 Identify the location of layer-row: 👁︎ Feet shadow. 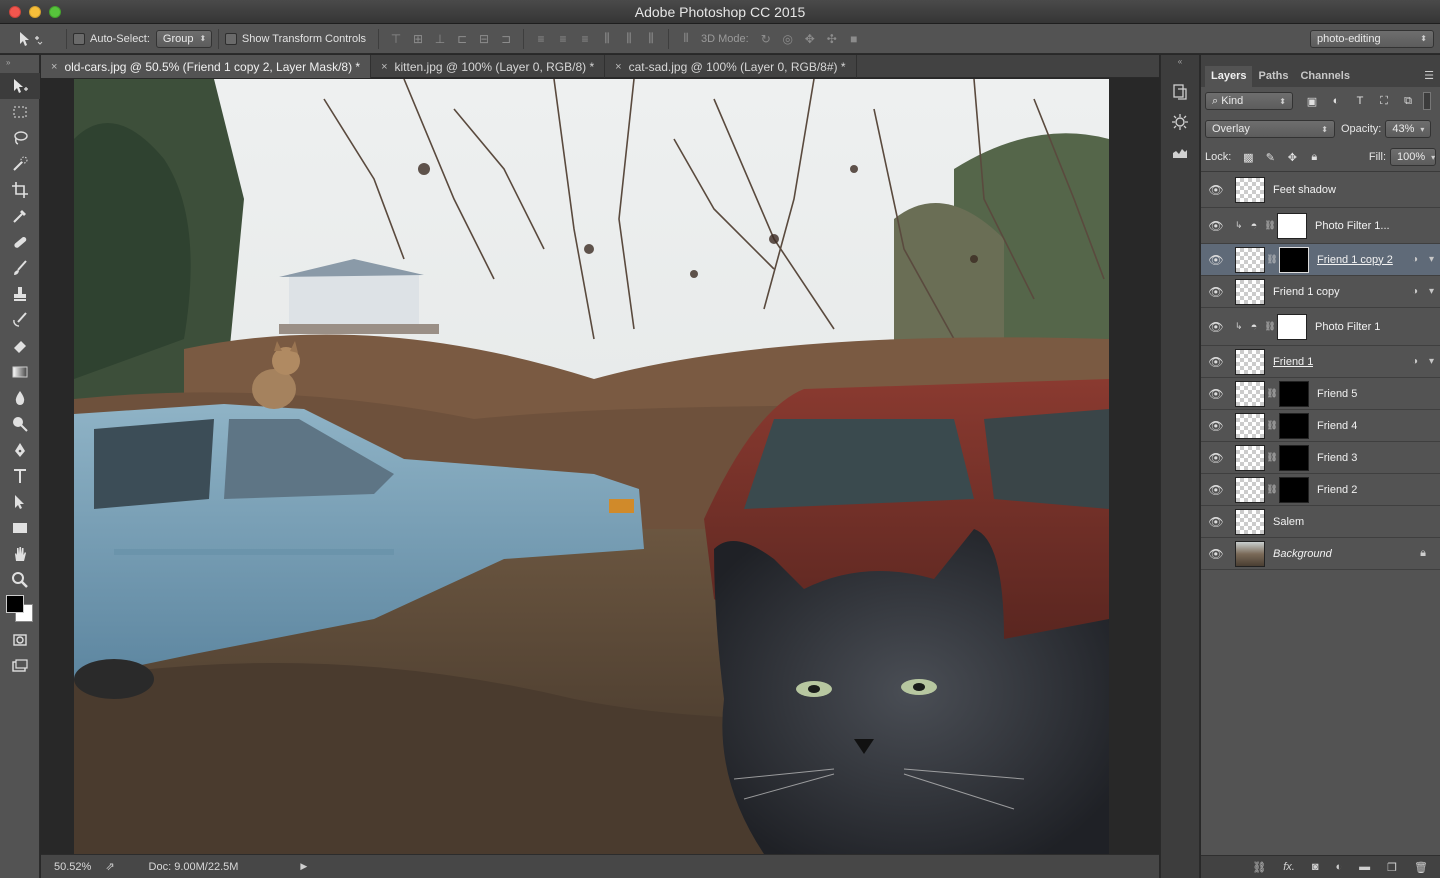
(1320, 190).